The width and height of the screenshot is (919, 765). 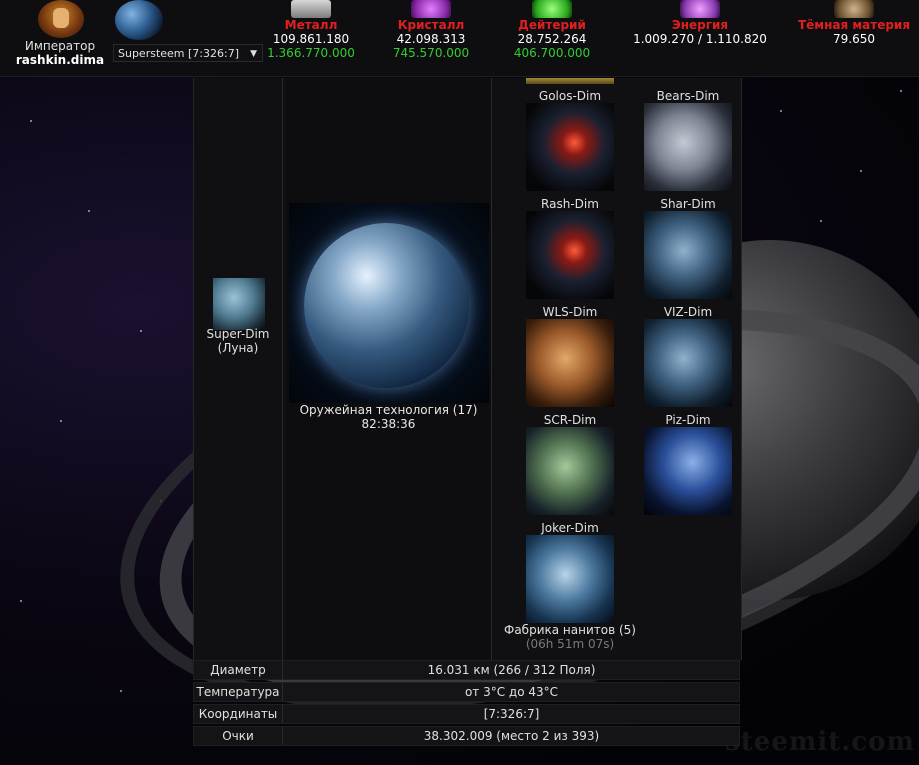 What do you see at coordinates (570, 81) in the screenshot?
I see `planet-image-partial` at bounding box center [570, 81].